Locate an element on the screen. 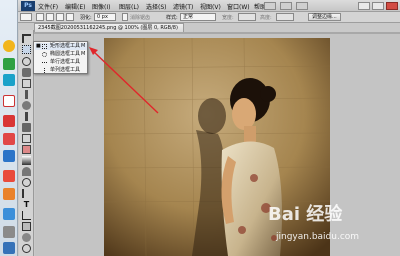 The width and height of the screenshot is (400, 256). watermark-logo: Bai 经验 is located at coordinates (305, 214).